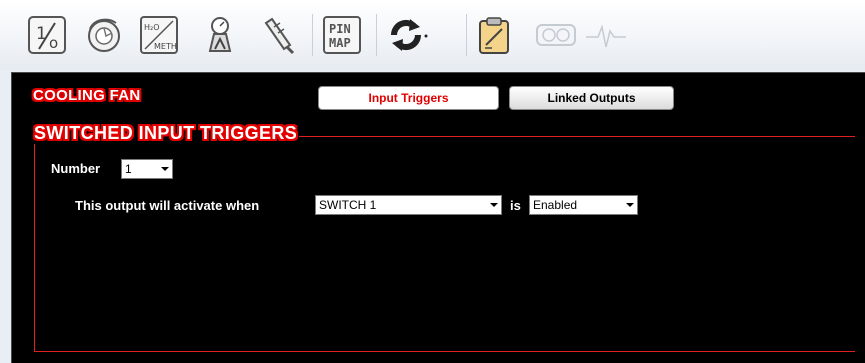 The height and width of the screenshot is (363, 865). Describe the element at coordinates (87, 95) in the screenshot. I see `panel-title: COOLING FAN` at that location.